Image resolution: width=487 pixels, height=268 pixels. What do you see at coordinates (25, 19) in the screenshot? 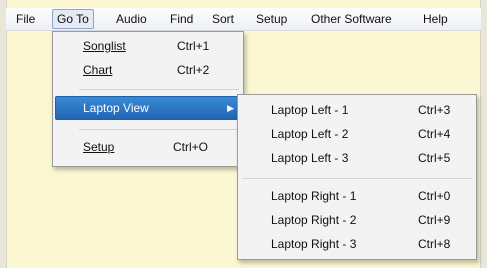
I see `menu-file: File` at bounding box center [25, 19].